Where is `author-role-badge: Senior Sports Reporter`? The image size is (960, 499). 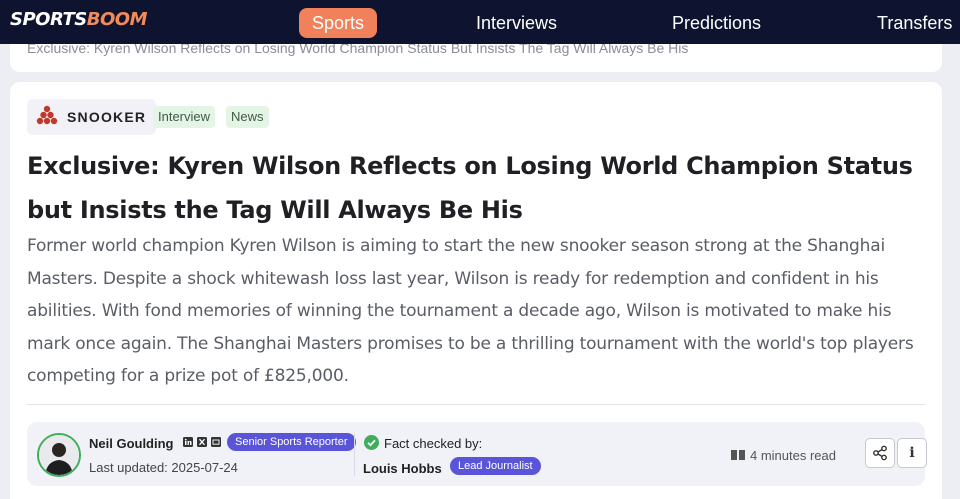 author-role-badge: Senior Sports Reporter is located at coordinates (291, 442).